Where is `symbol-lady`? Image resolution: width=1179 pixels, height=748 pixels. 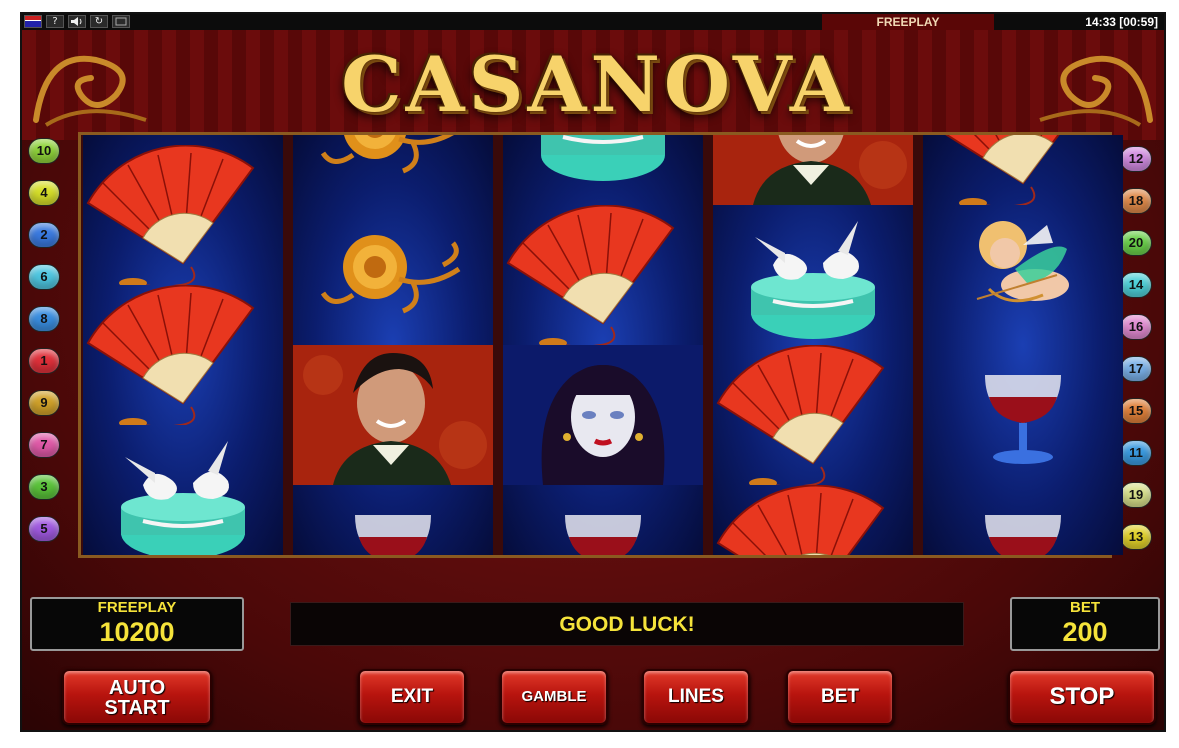
symbol-lady is located at coordinates (603, 415).